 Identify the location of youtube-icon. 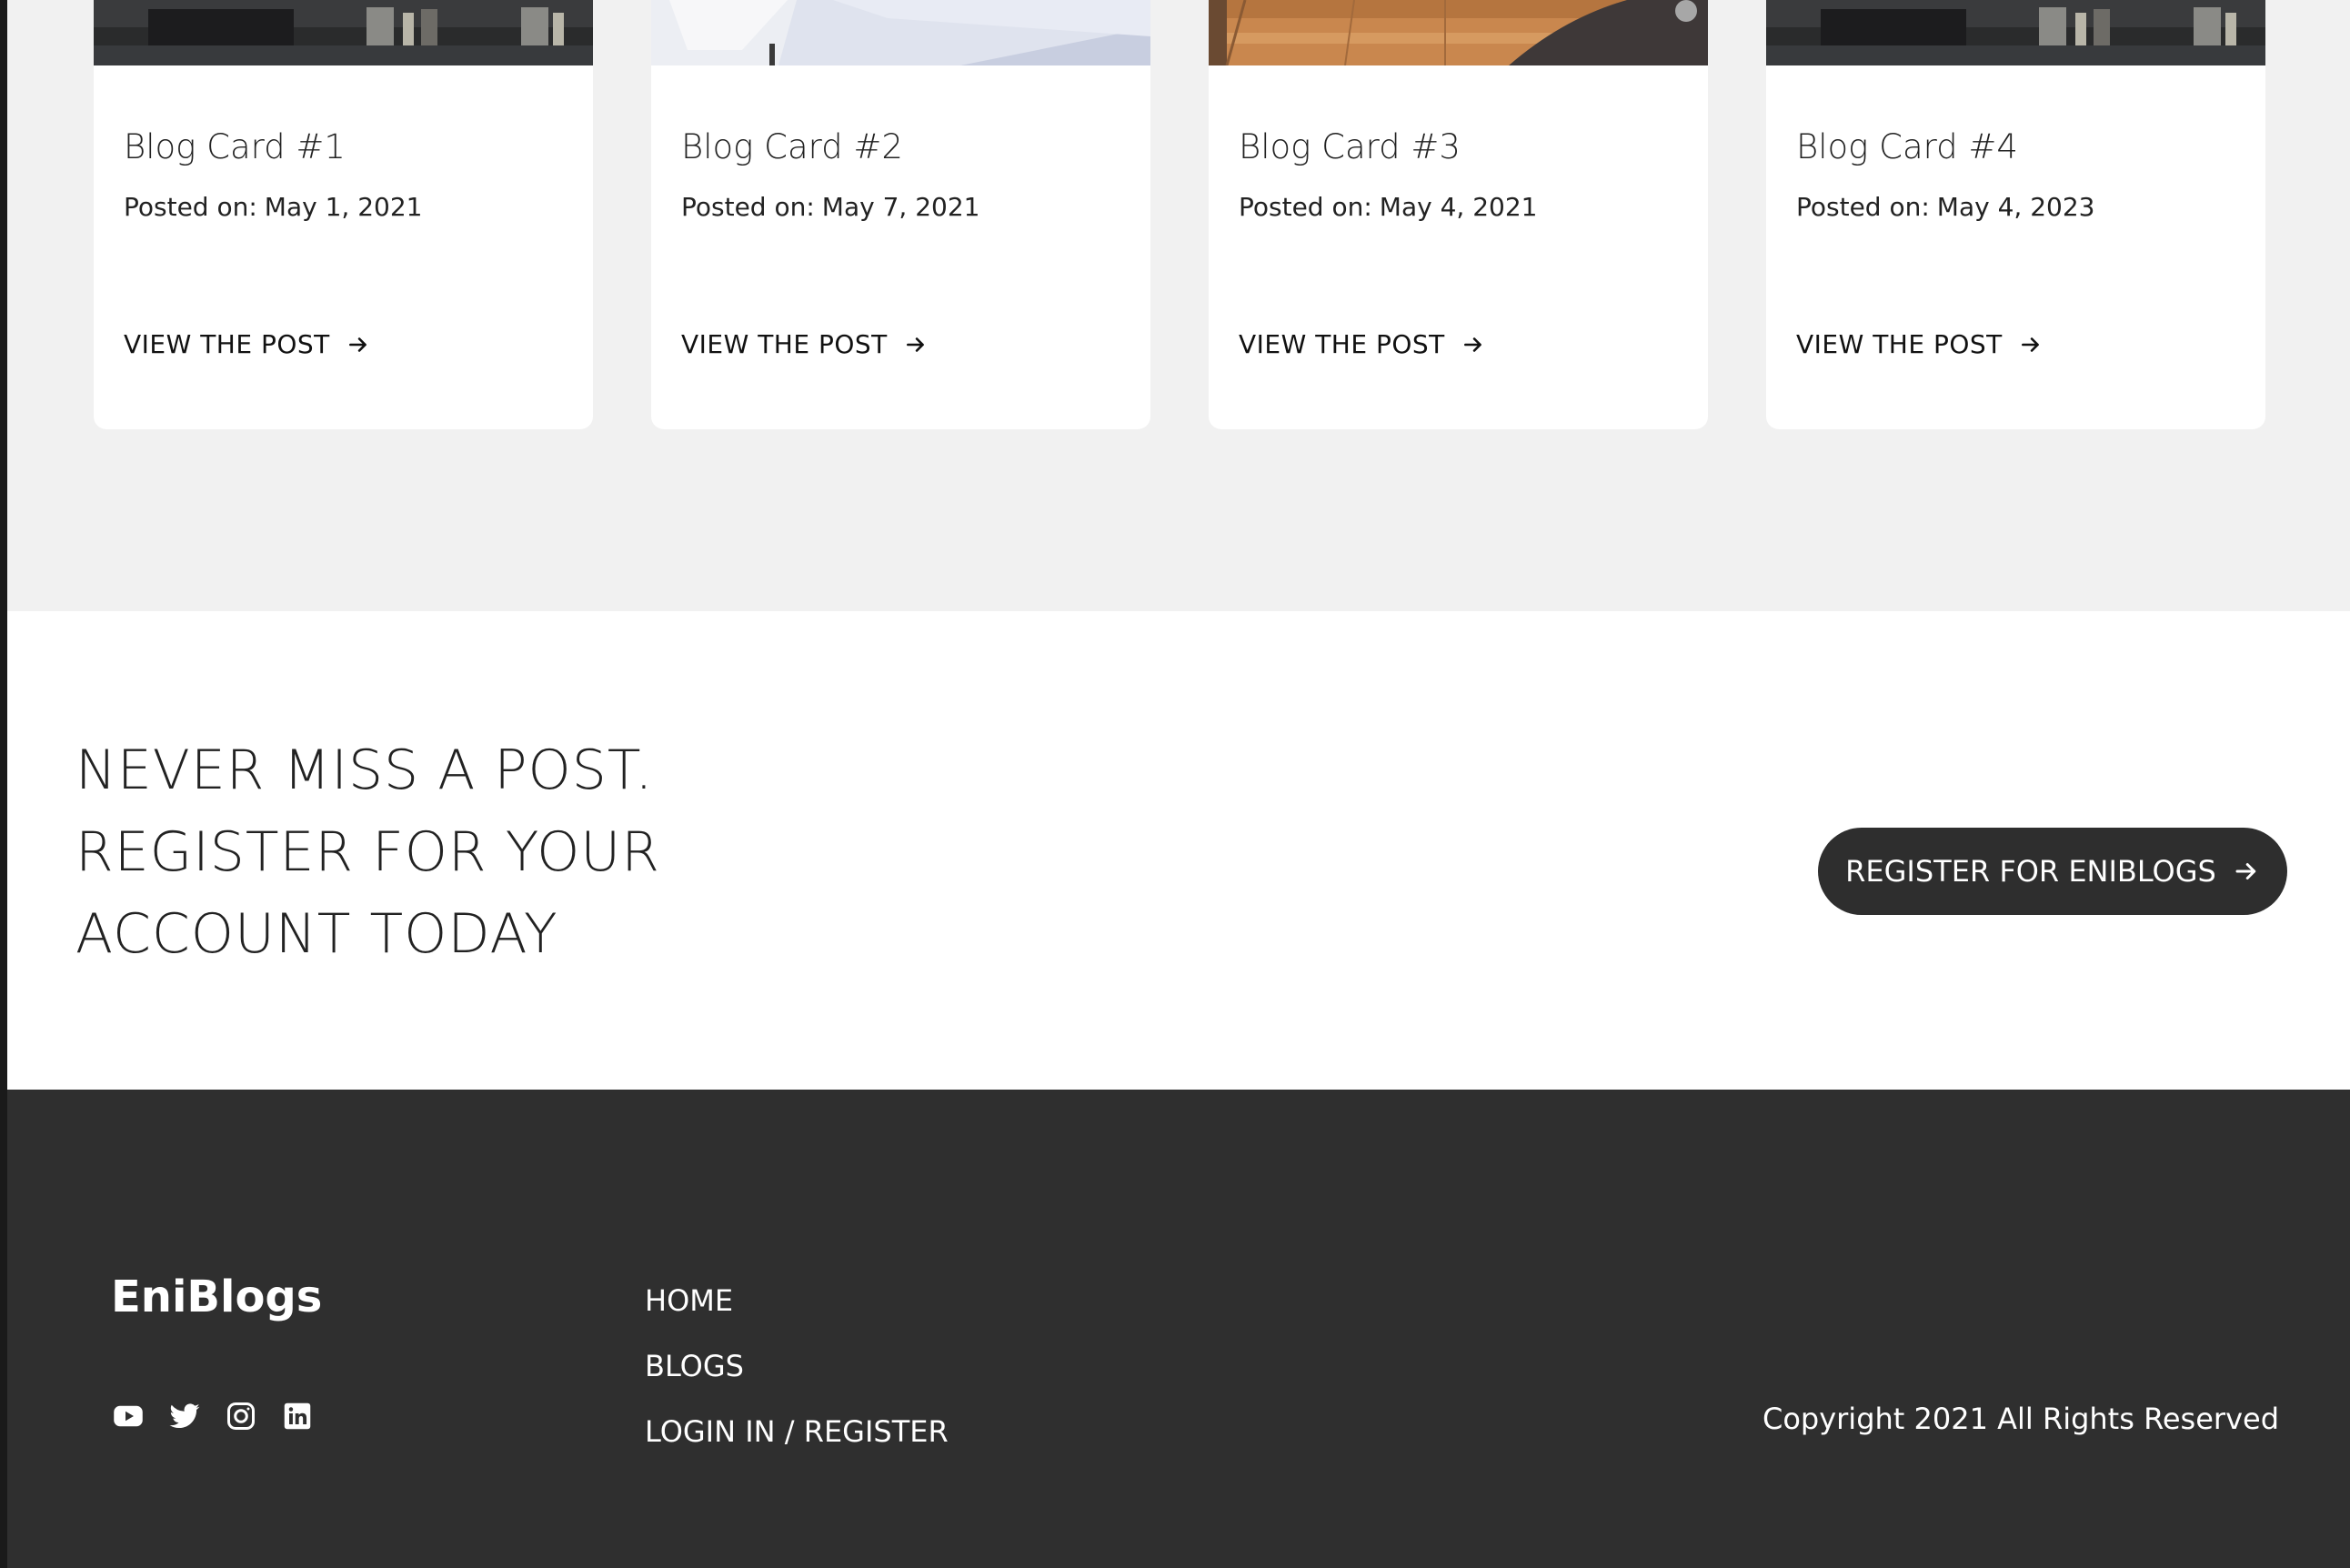
(128, 1416).